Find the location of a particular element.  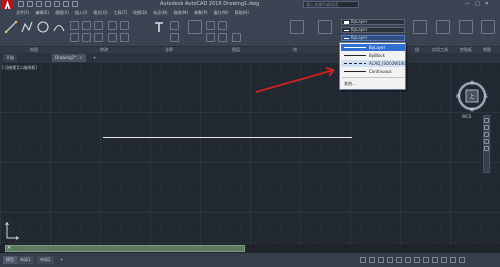

add-layout-button: + is located at coordinates (61, 260).